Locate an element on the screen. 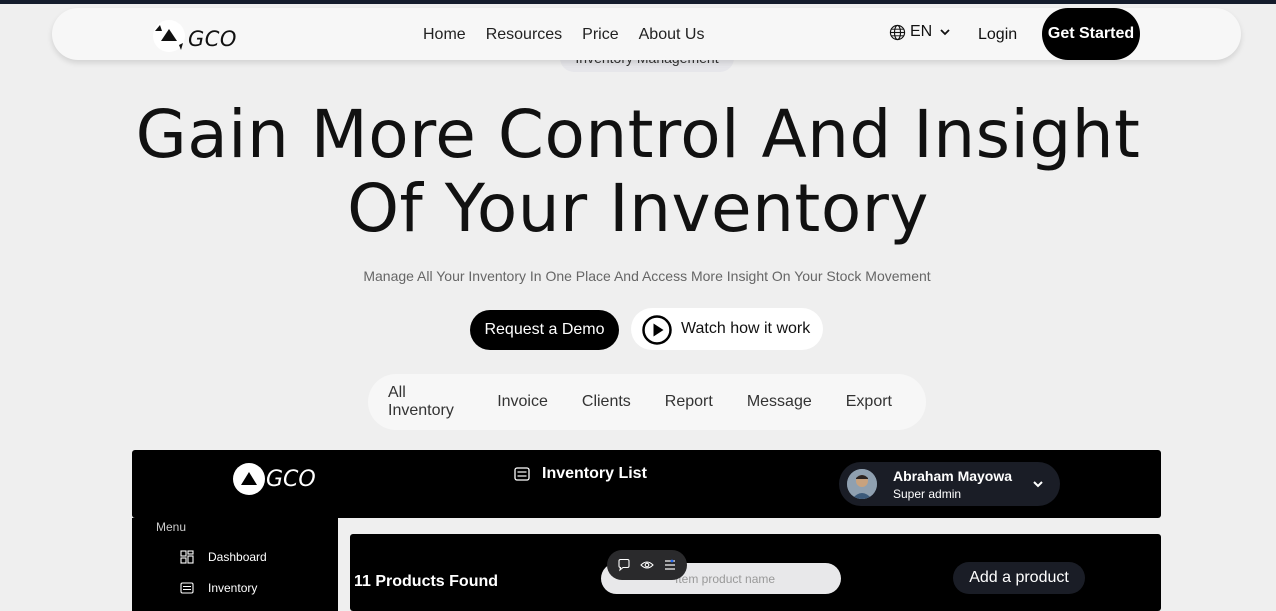 The width and height of the screenshot is (1276, 611). tab-invoice: Invoice is located at coordinates (522, 402).